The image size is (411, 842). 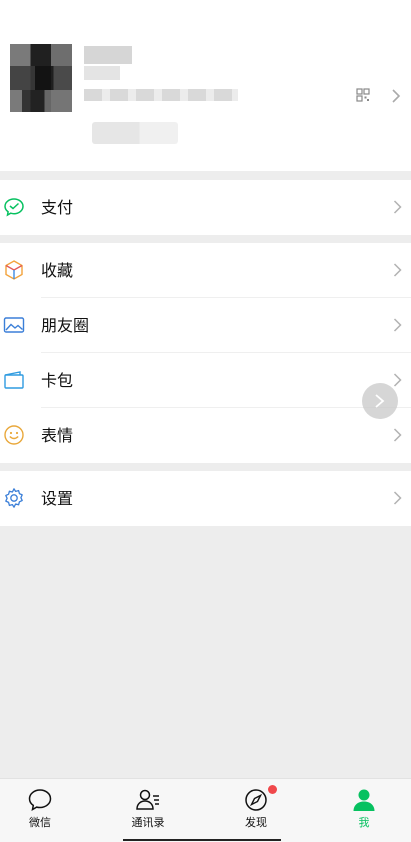 I want to click on person-icon, so click(x=364, y=800).